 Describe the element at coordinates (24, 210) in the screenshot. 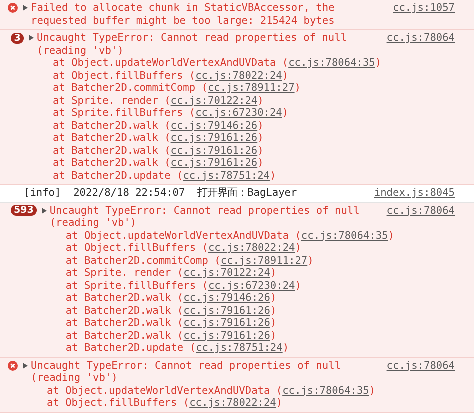

I see `repeat-count-badge: 593` at that location.